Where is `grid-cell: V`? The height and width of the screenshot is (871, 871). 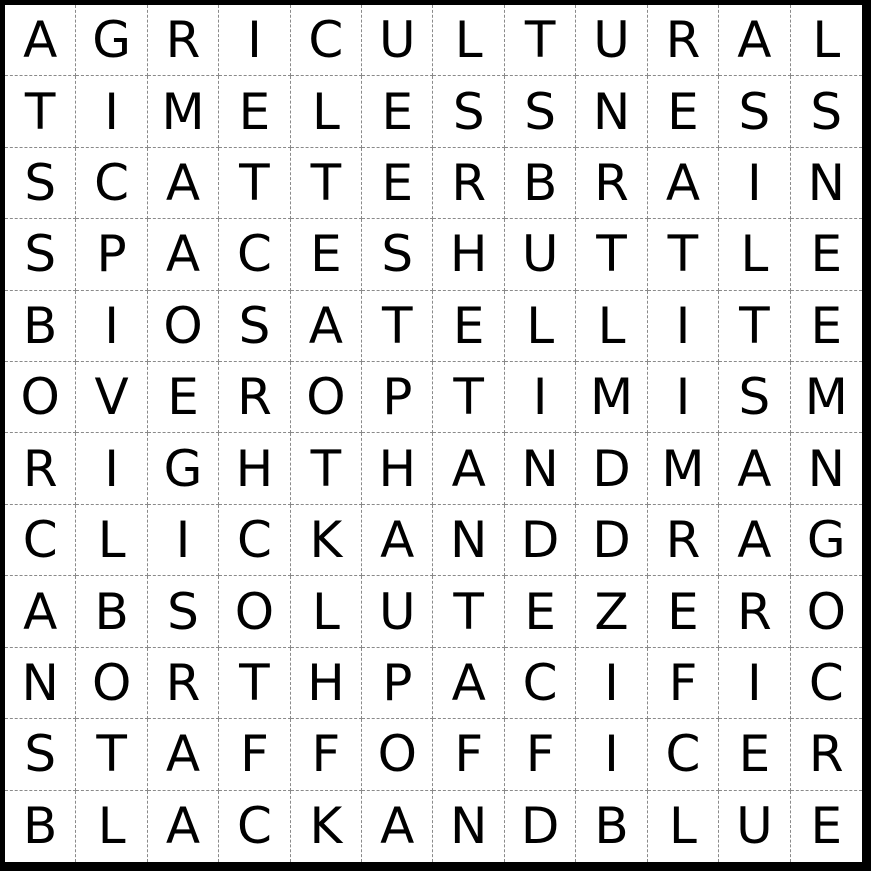 grid-cell: V is located at coordinates (112, 398).